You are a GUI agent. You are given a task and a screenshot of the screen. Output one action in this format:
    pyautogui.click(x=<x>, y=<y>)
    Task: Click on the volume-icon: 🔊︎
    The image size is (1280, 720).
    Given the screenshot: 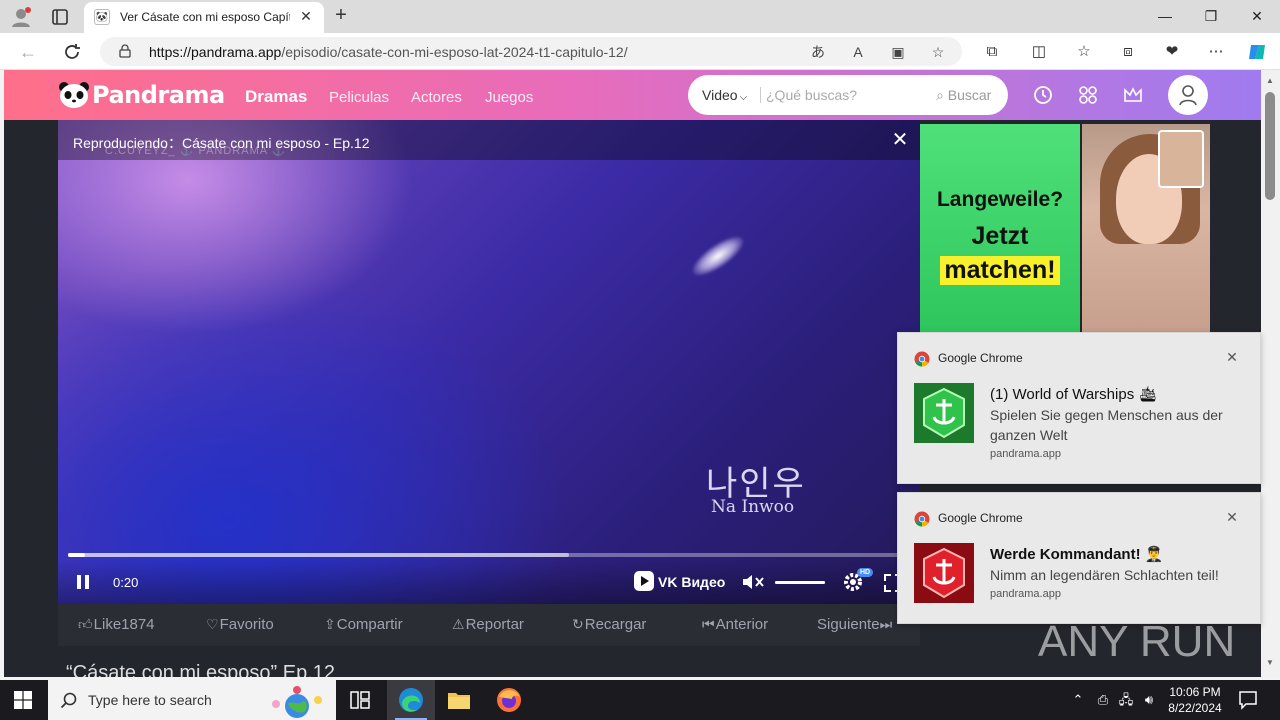 What is the action you would take?
    pyautogui.click(x=1149, y=700)
    